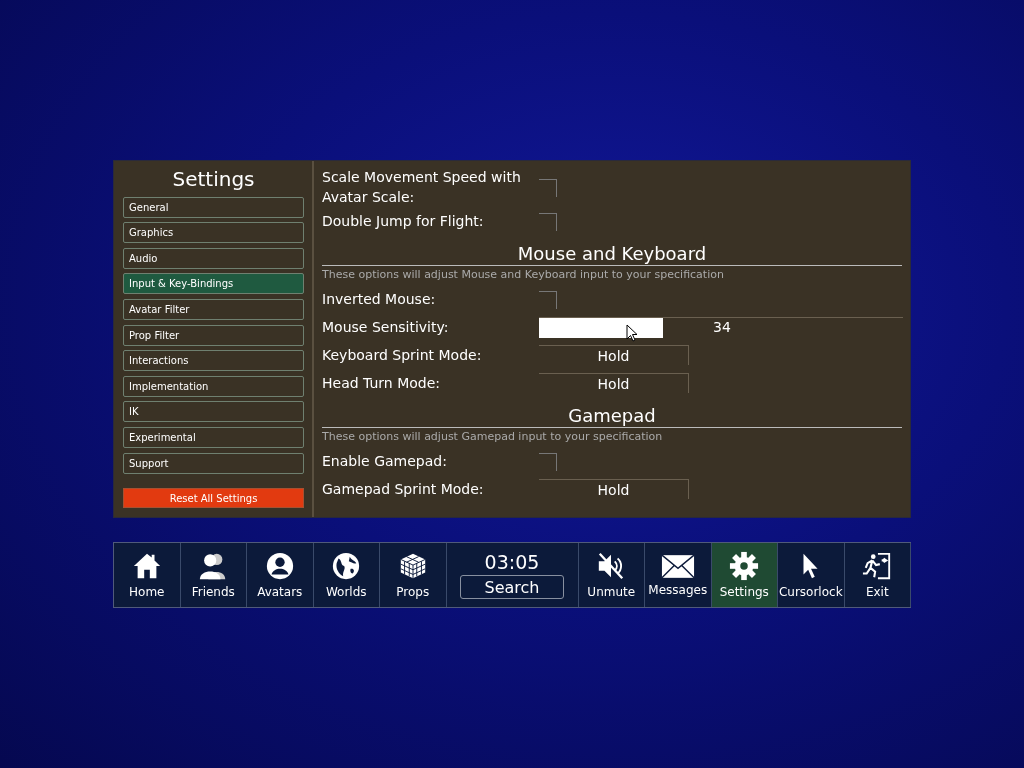 This screenshot has height=768, width=1024. What do you see at coordinates (213, 284) in the screenshot?
I see `sidebar-item: Input & Key-Bindings` at bounding box center [213, 284].